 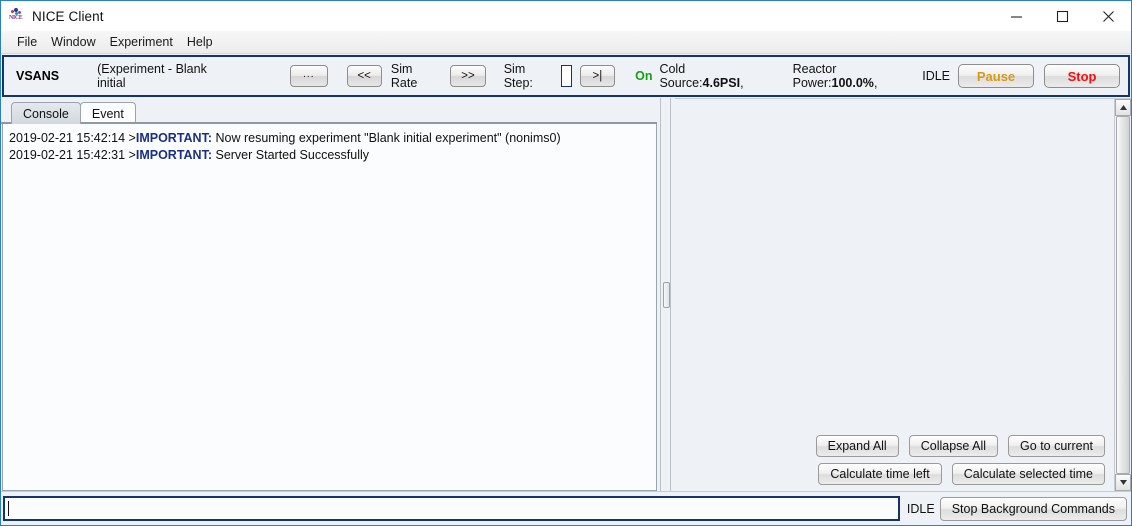 I want to click on scroll-up-arrow-icon, so click(x=1123, y=107).